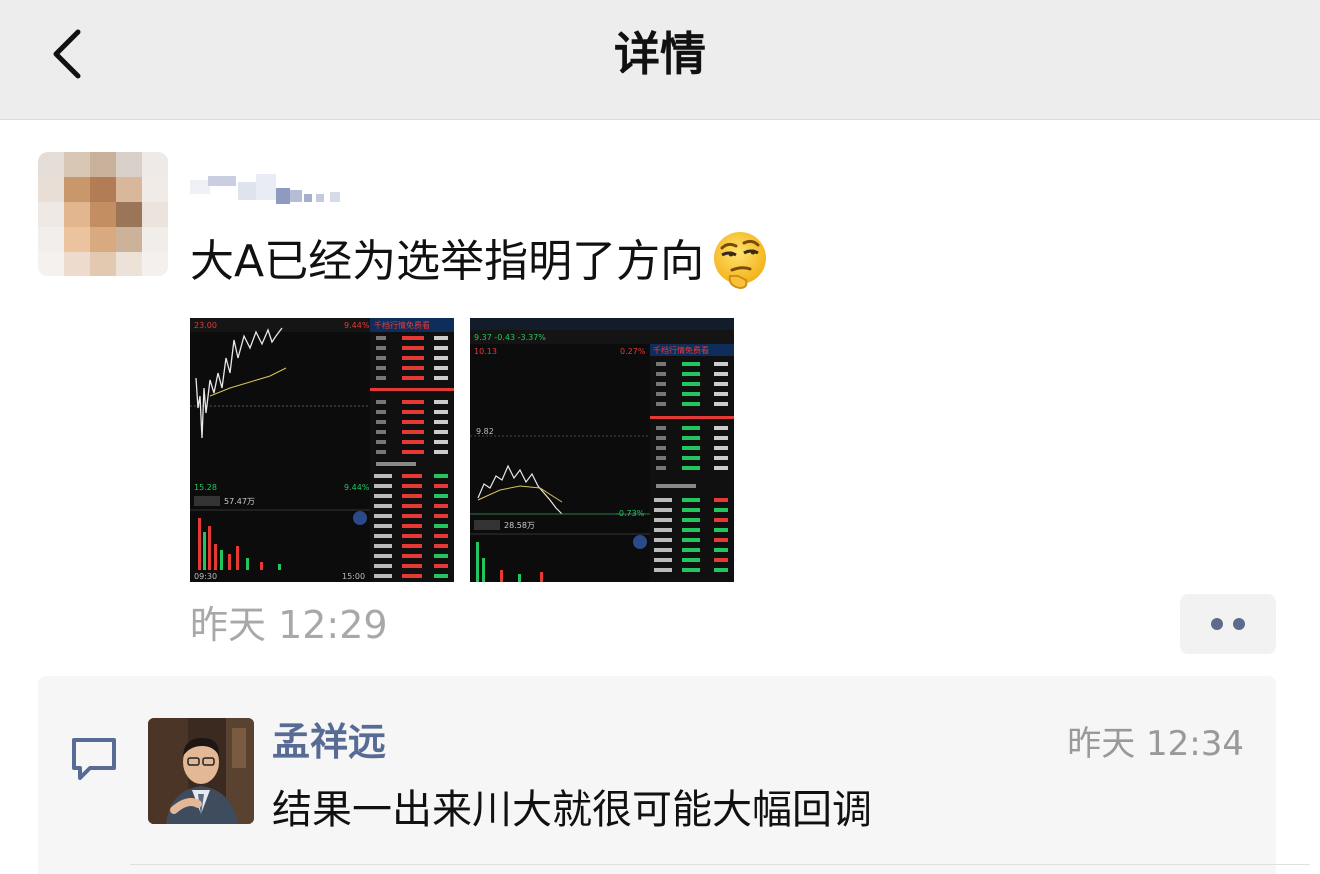 The width and height of the screenshot is (1320, 874). What do you see at coordinates (519, 525) in the screenshot?
I see `svg-text: 28.58万` at bounding box center [519, 525].